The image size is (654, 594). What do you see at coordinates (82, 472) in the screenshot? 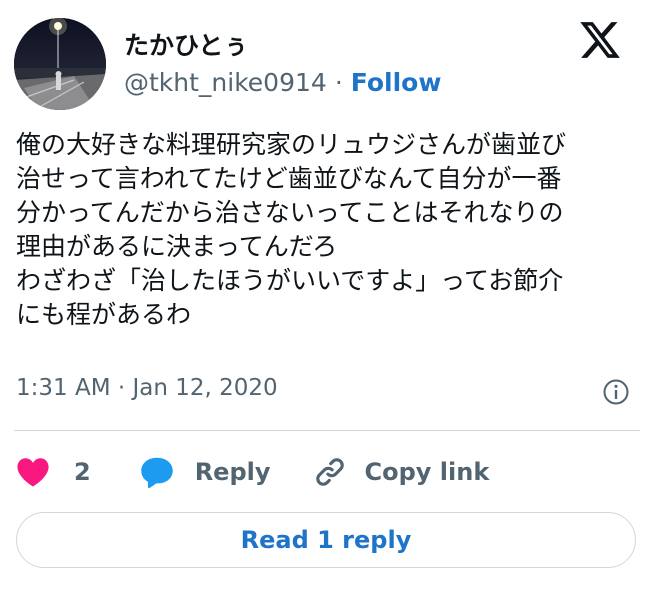
I see `like-count: 2` at bounding box center [82, 472].